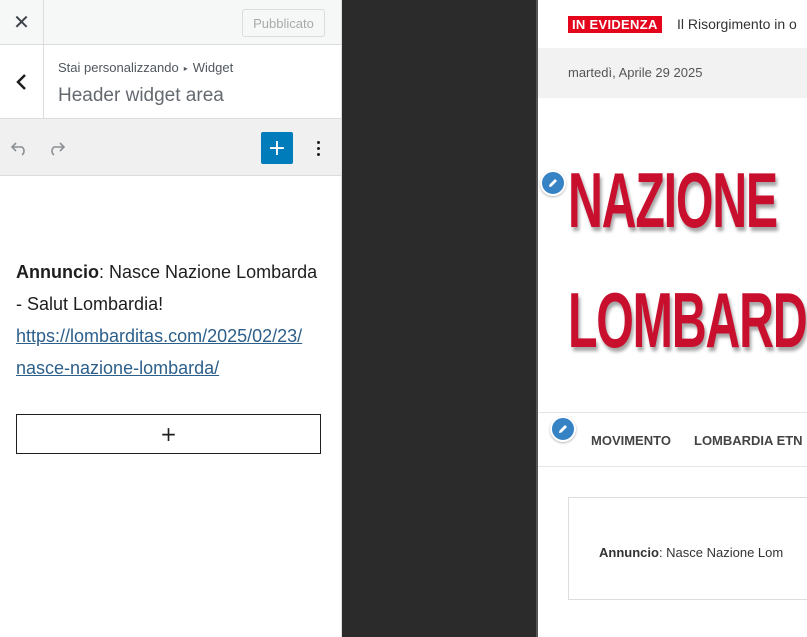 The height and width of the screenshot is (637, 807). I want to click on announcement-widget: Annuncio: Nasce Nazione Lom, so click(687, 548).